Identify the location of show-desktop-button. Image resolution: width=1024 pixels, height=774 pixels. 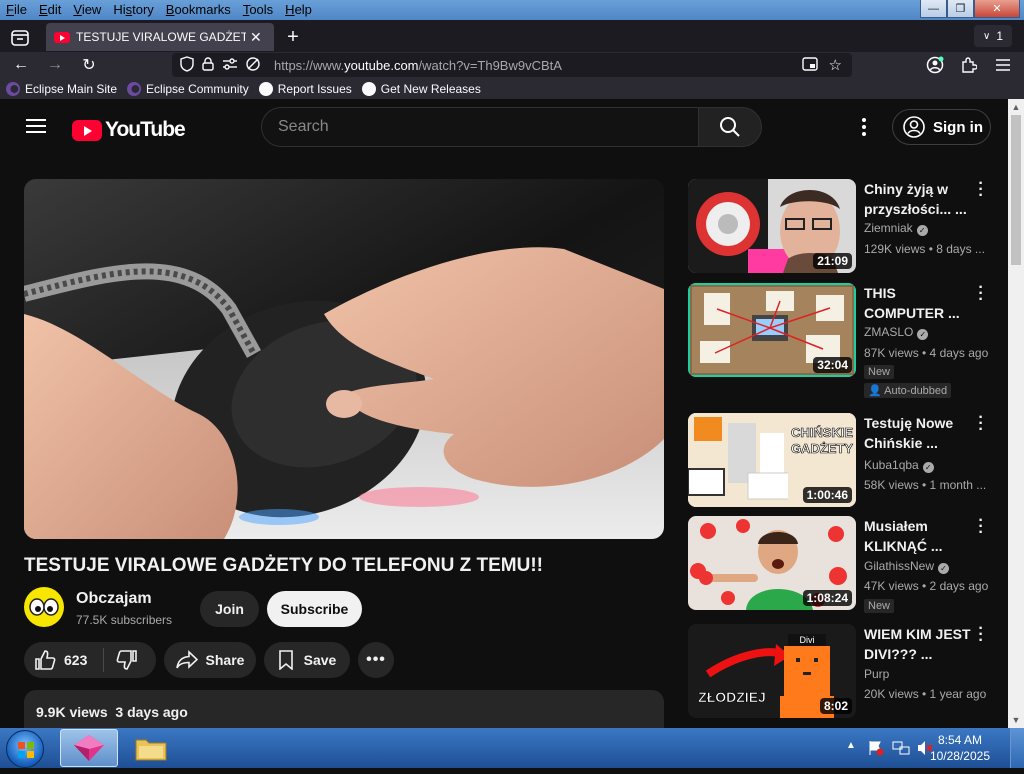
(1017, 748).